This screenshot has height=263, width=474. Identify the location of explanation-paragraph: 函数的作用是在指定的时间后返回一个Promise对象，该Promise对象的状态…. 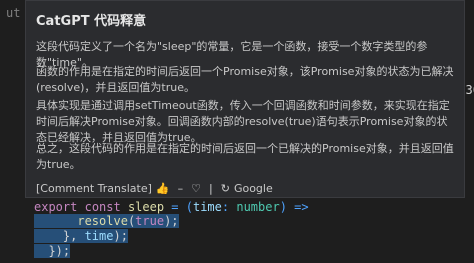
(245, 79).